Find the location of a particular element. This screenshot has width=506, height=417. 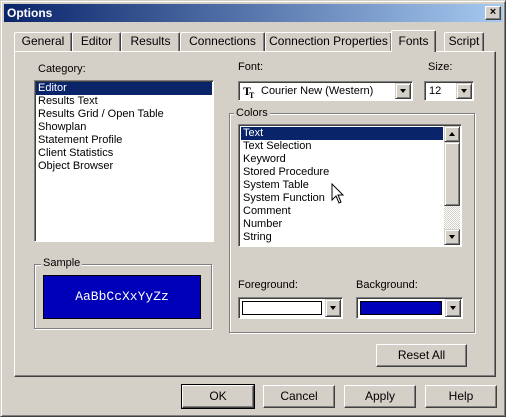

tab-general: General is located at coordinates (43, 41).